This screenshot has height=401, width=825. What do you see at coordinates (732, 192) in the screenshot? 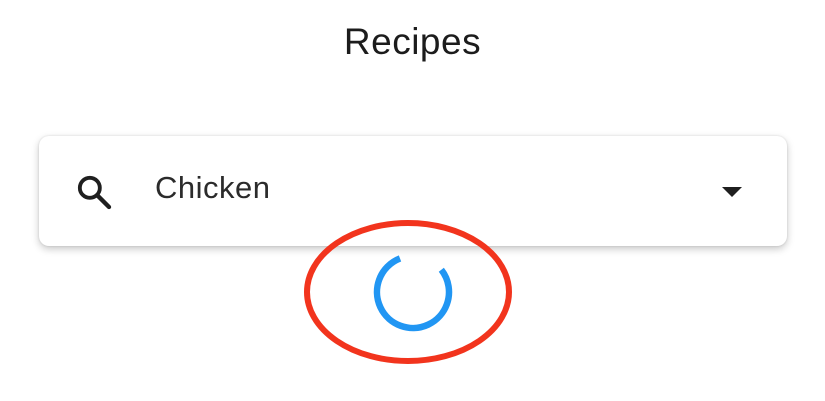
I see `arrow-drop-down-icon` at bounding box center [732, 192].